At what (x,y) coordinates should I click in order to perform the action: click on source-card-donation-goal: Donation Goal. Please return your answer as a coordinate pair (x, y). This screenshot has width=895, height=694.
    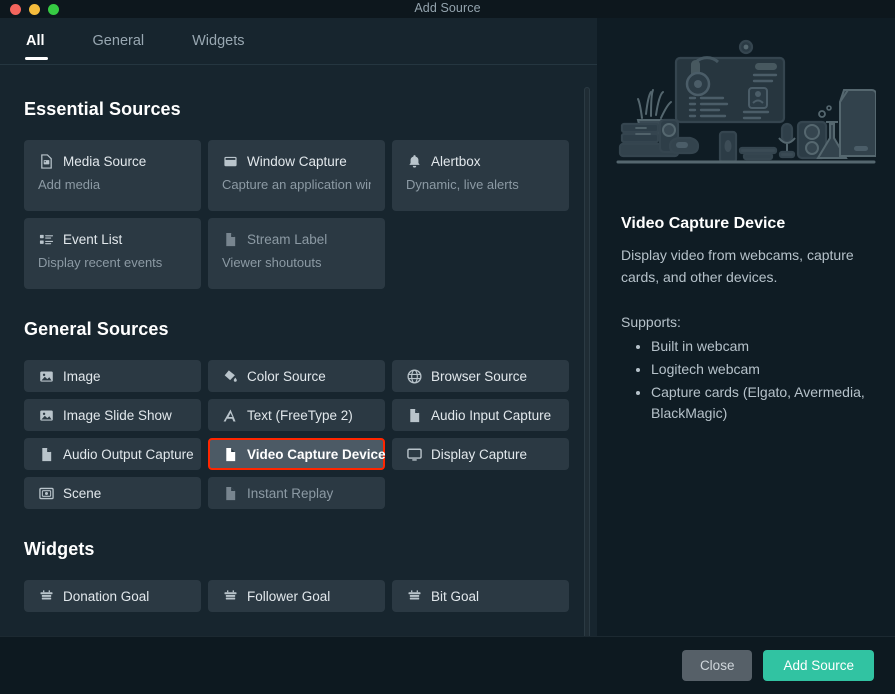
    Looking at the image, I should click on (112, 596).